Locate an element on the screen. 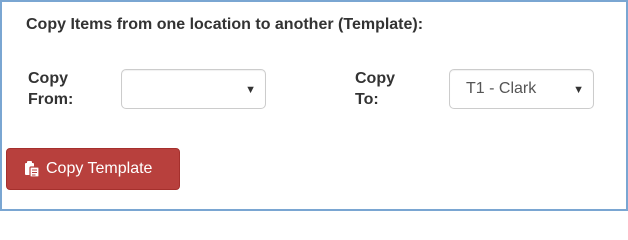 The height and width of the screenshot is (240, 628). clipboard-copy-icon is located at coordinates (32, 169).